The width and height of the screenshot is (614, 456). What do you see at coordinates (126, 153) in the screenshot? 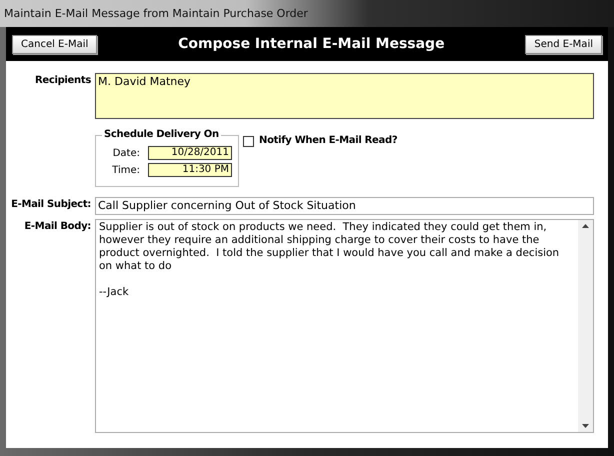
I see `field-label: Date:` at bounding box center [126, 153].